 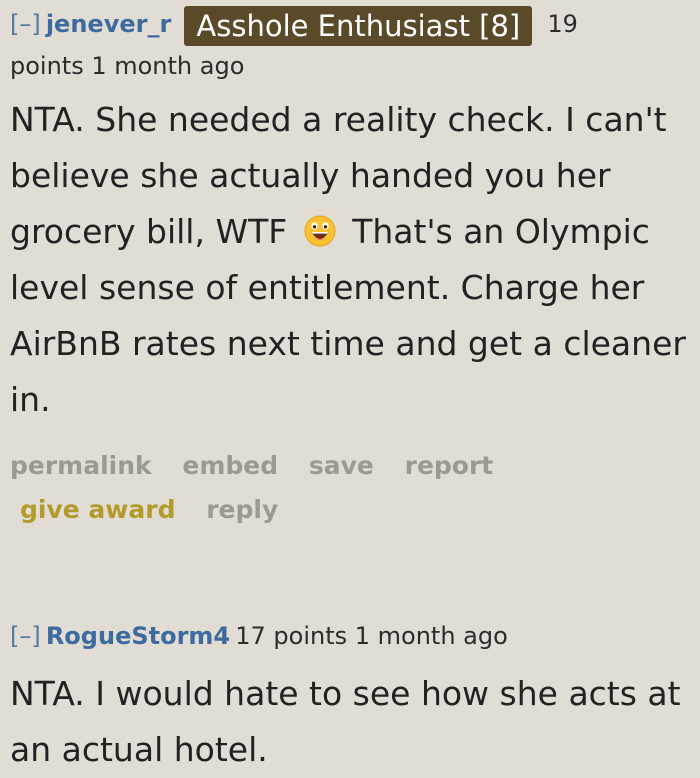 I want to click on author-link: jenever_r, so click(x=108, y=24).